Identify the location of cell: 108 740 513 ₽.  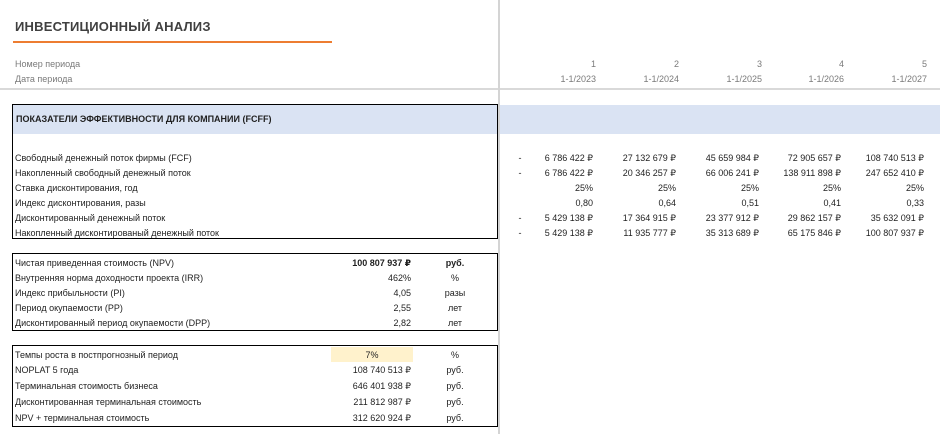
(869, 158).